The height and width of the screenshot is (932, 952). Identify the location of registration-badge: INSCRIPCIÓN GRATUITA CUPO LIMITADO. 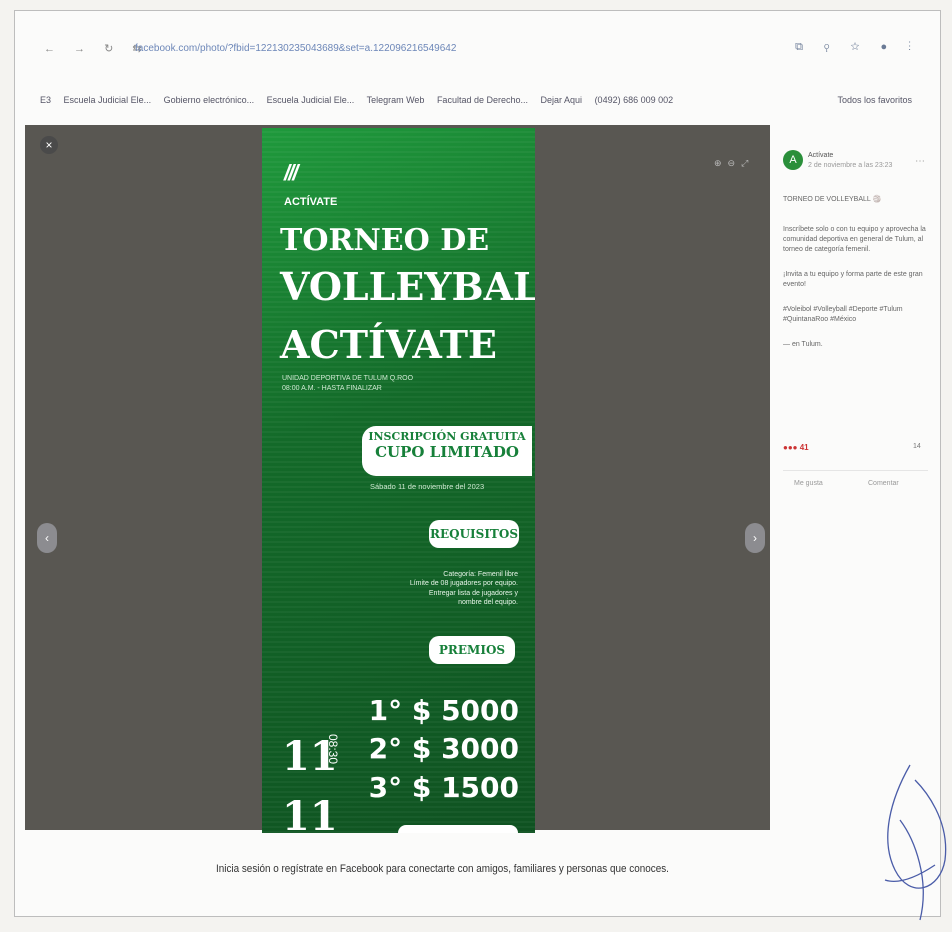
(447, 451).